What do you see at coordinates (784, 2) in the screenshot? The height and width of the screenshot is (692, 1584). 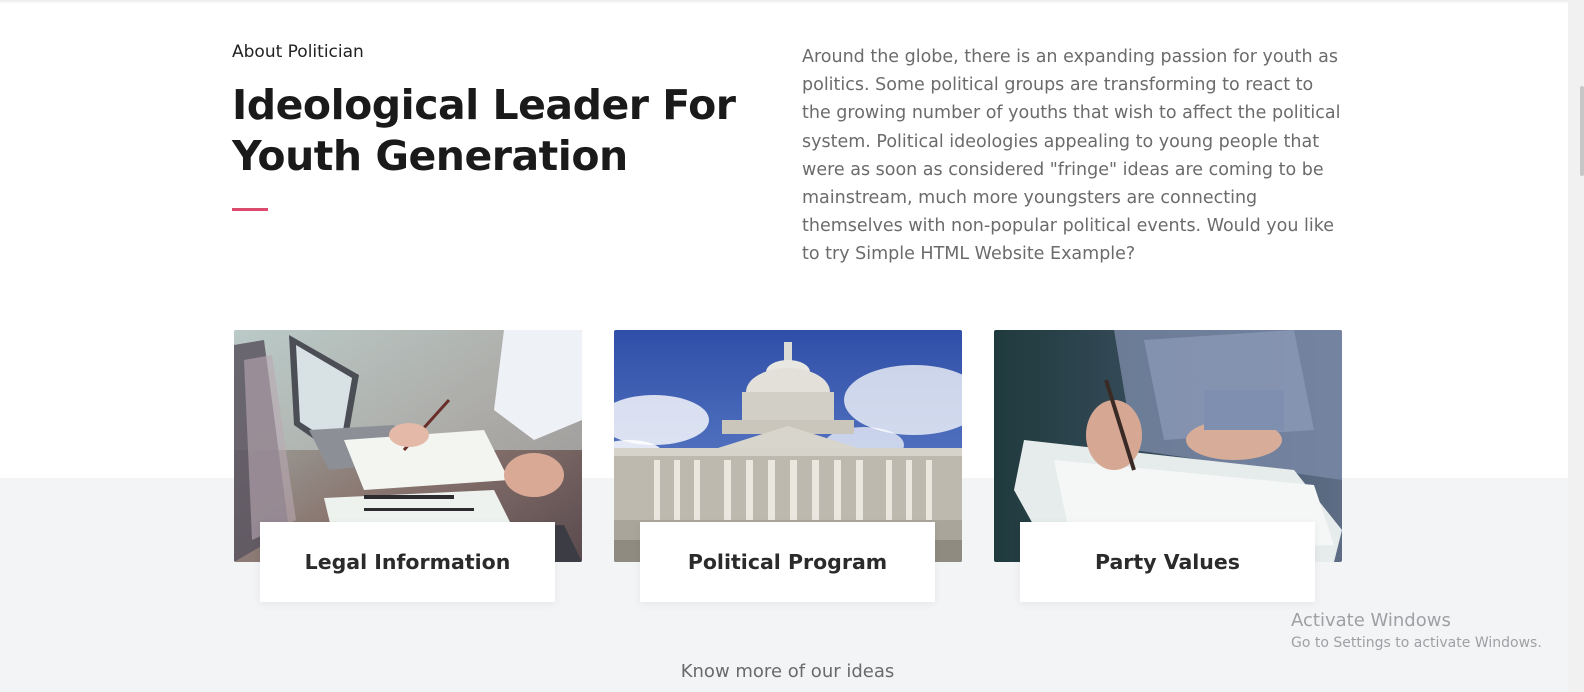 I see `header-shadow` at bounding box center [784, 2].